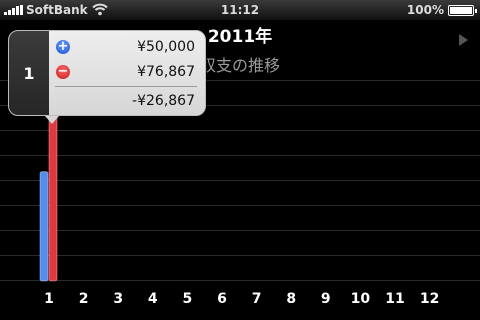  What do you see at coordinates (127, 47) in the screenshot?
I see `income-row: + ¥50,000` at bounding box center [127, 47].